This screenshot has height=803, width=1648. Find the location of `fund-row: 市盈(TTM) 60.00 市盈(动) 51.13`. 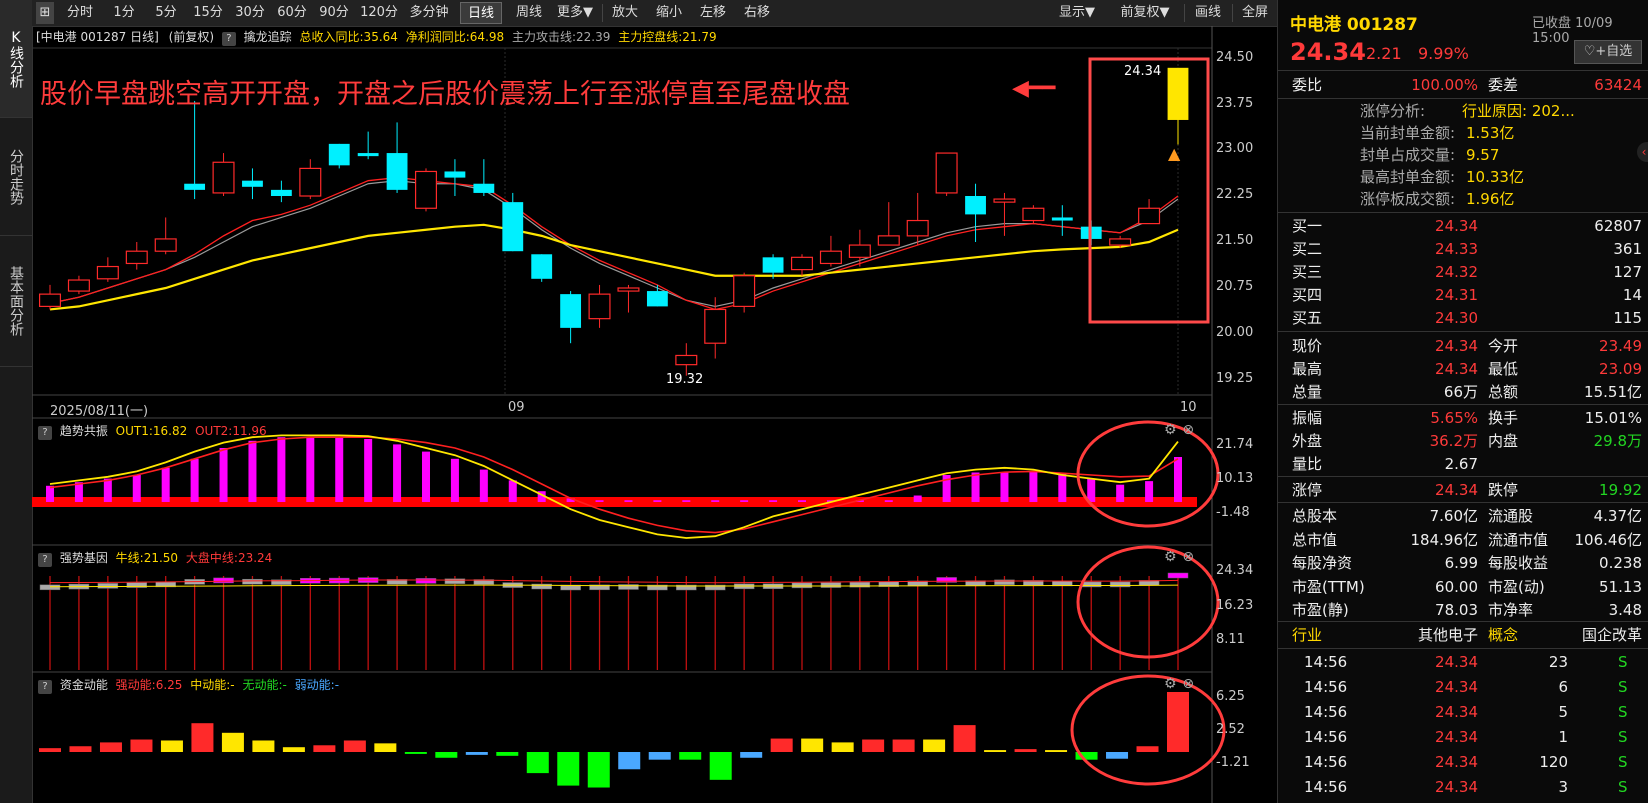

fund-row: 市盈(TTM) 60.00 市盈(动) 51.13 is located at coordinates (1463, 587).